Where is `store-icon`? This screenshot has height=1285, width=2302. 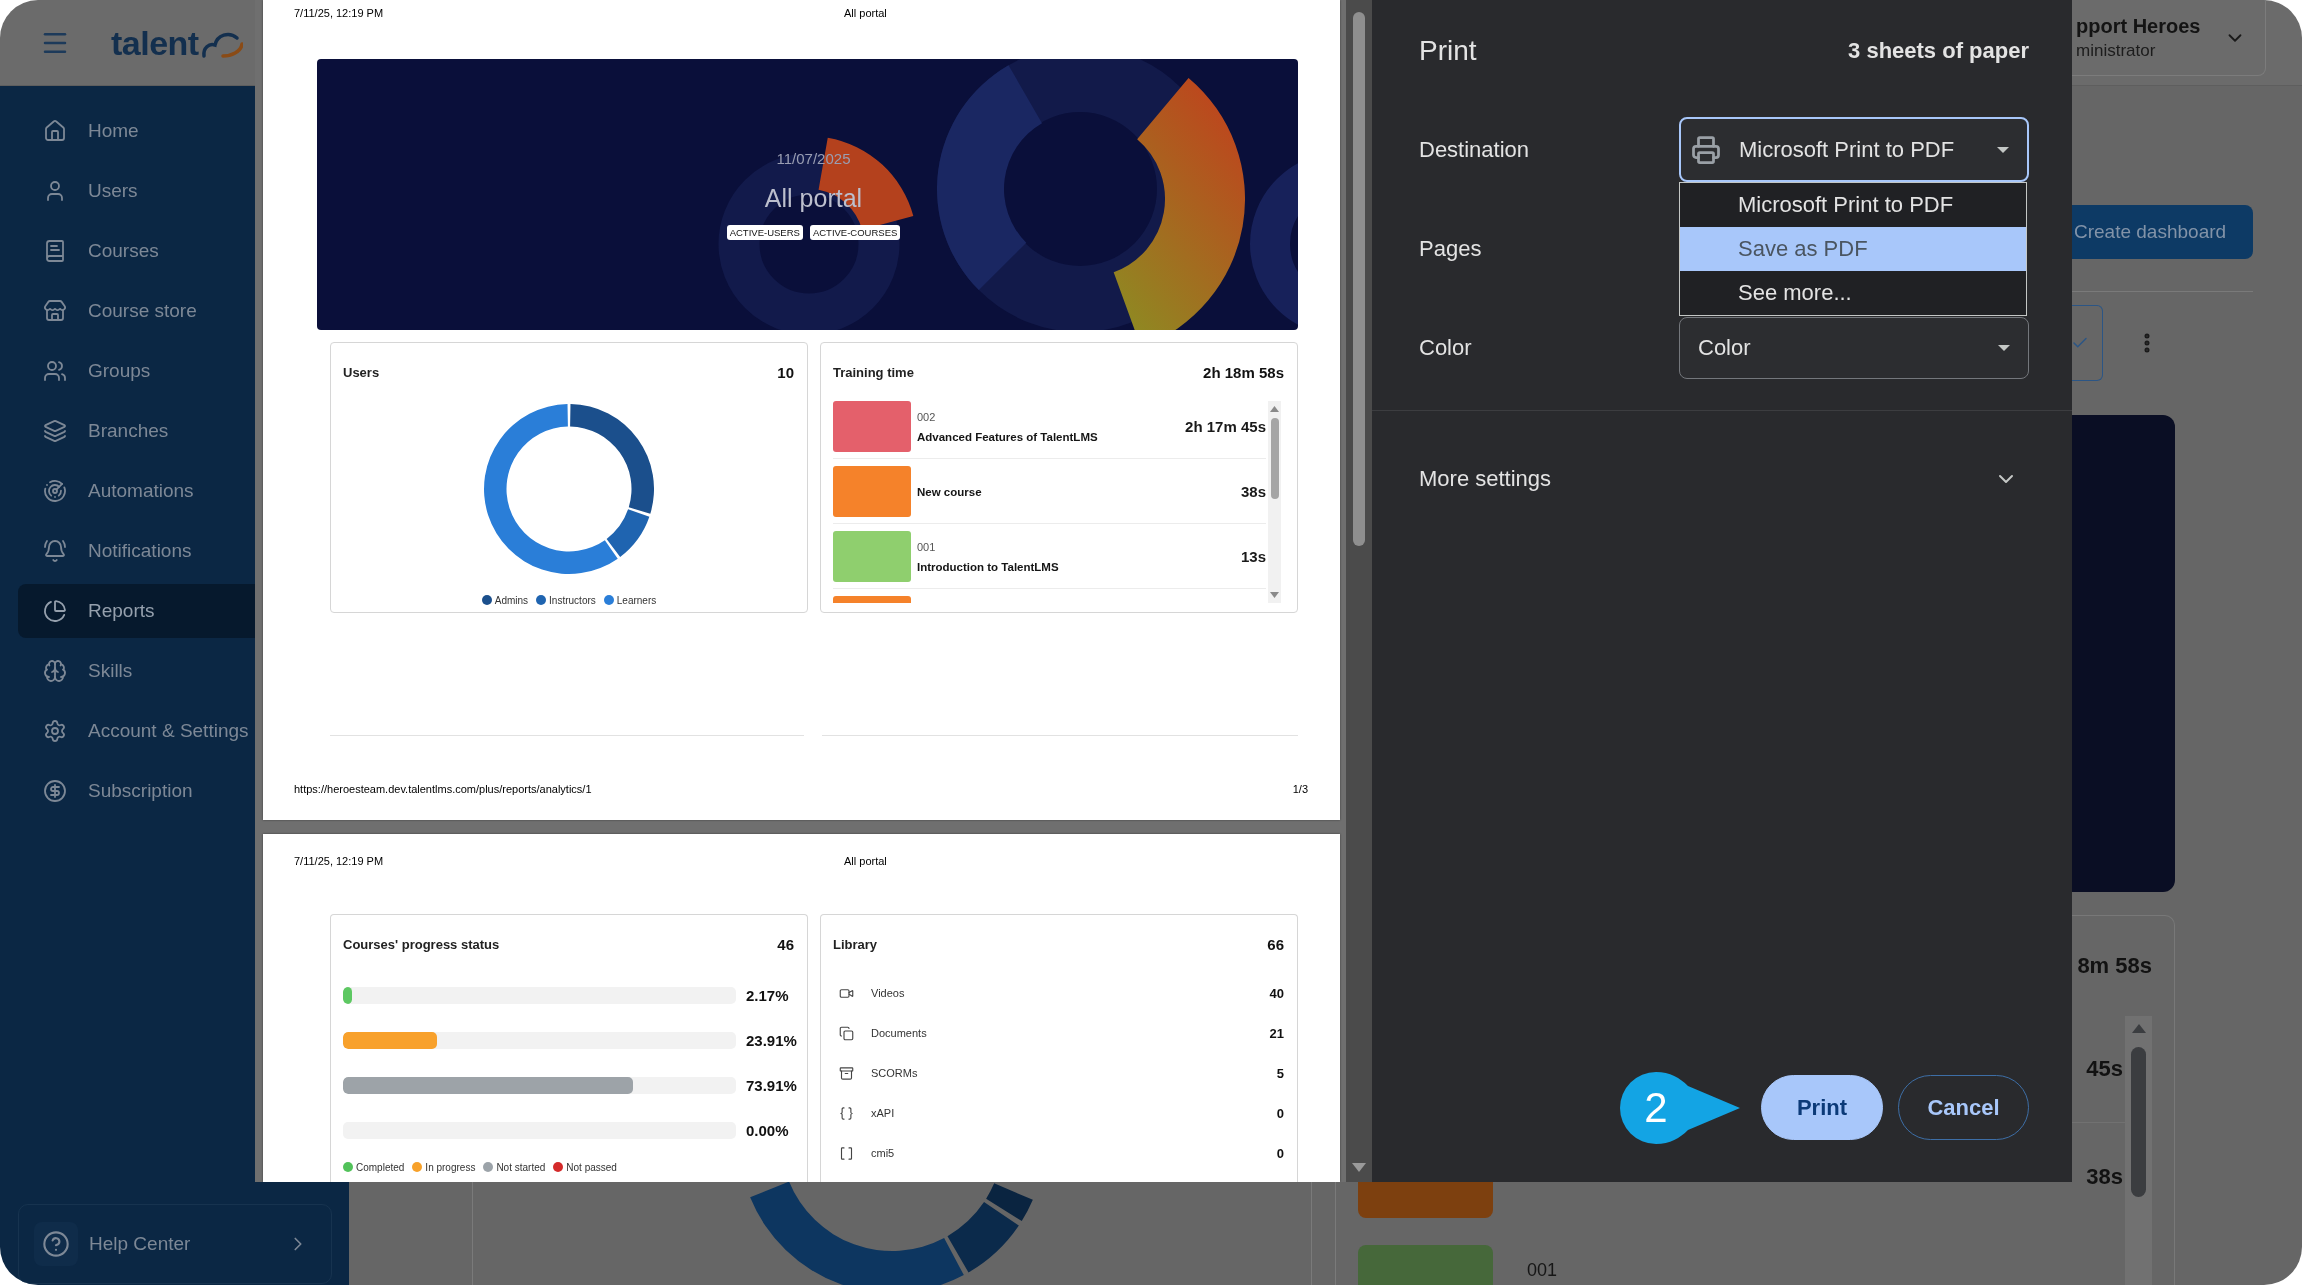
store-icon is located at coordinates (55, 311).